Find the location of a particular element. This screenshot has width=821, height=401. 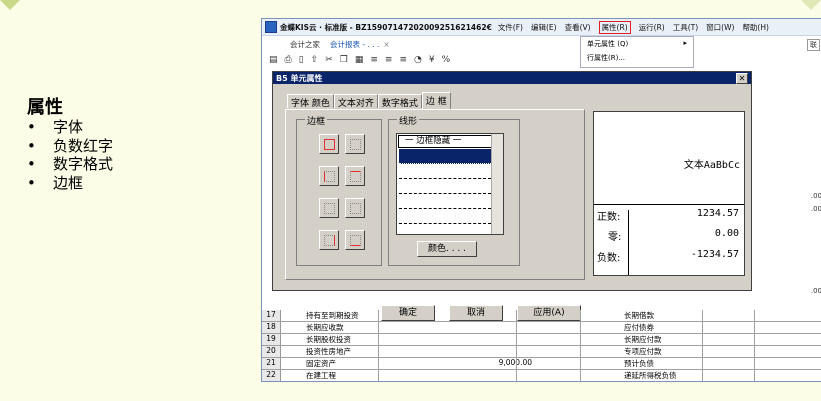

print-icon: ⎙ is located at coordinates (288, 60).